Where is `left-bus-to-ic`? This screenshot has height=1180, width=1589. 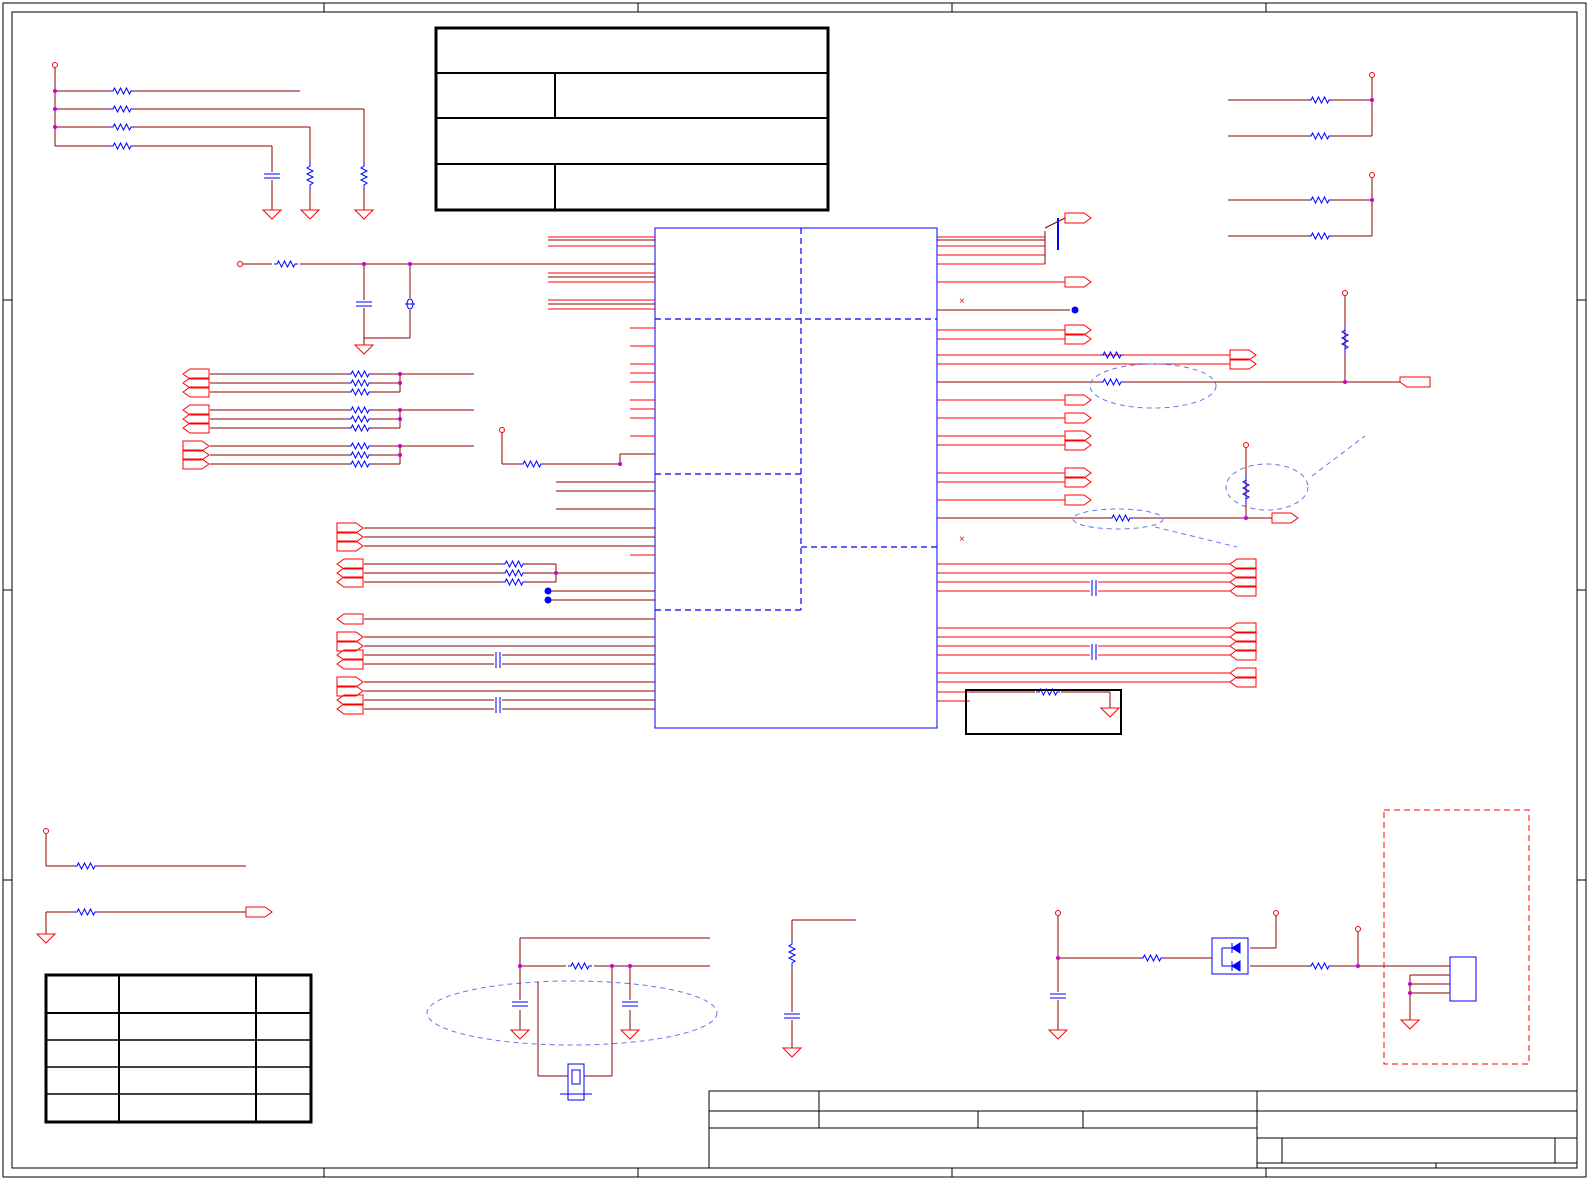
left-bus-to-ic is located at coordinates (509, 618).